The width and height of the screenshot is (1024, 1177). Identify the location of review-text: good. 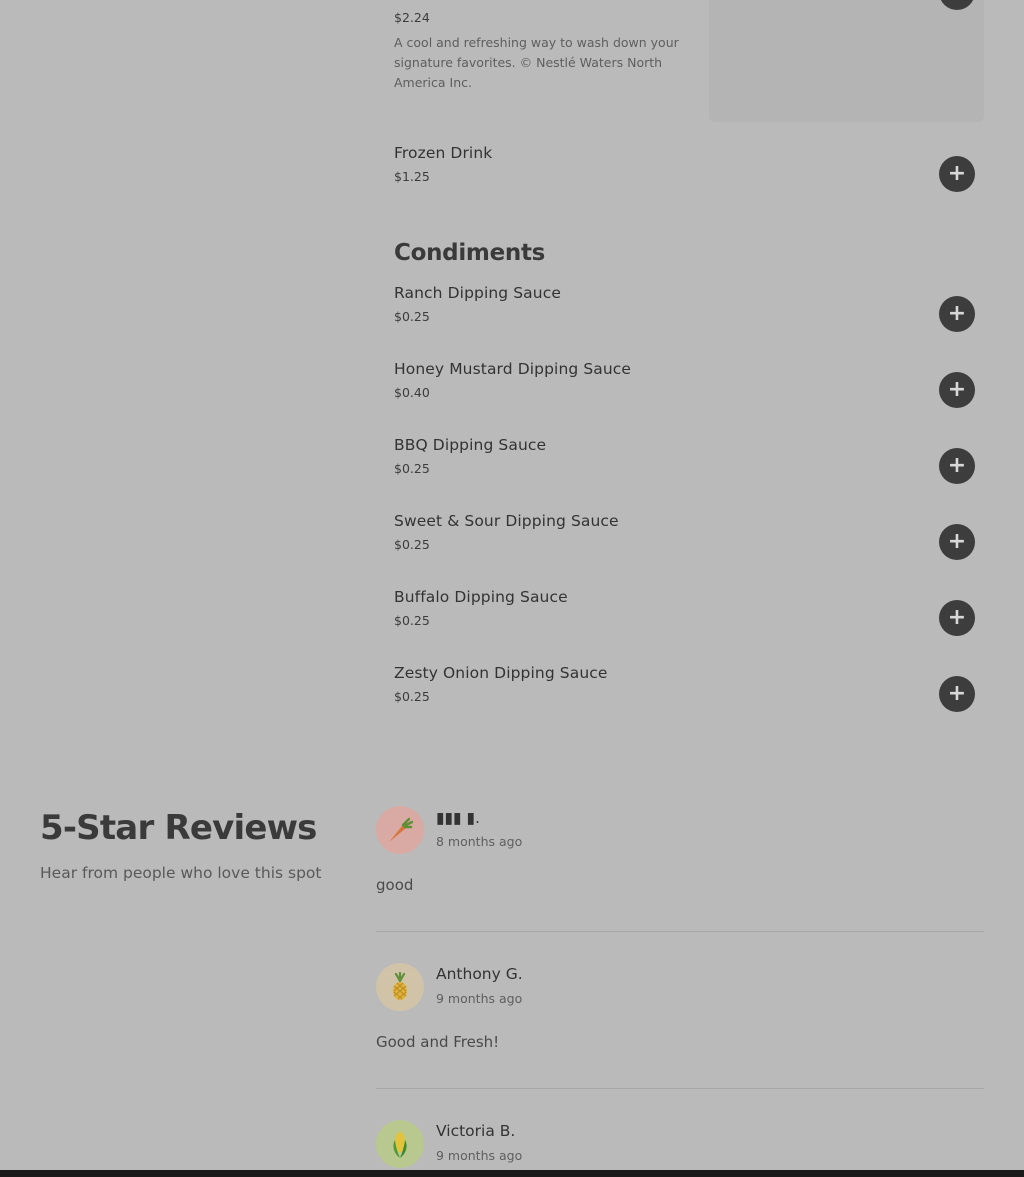
(395, 885).